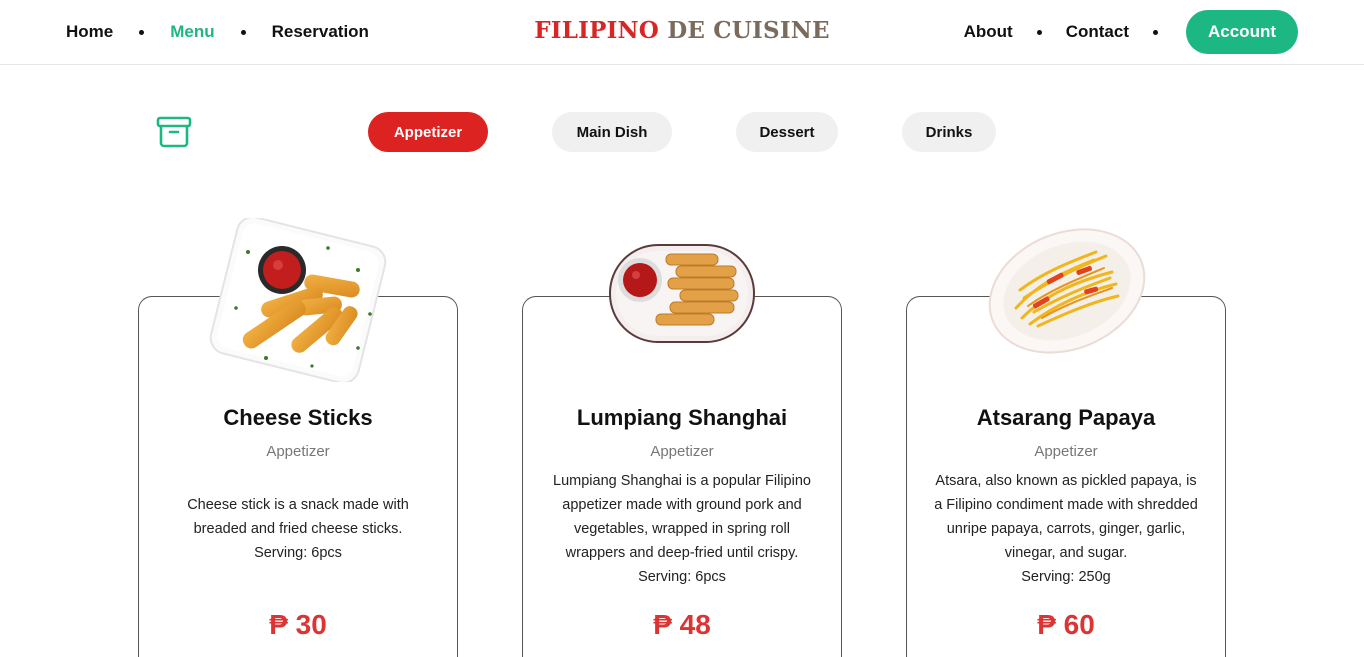  What do you see at coordinates (596, 30) in the screenshot?
I see `brand-name-part1: FILIPINO` at bounding box center [596, 30].